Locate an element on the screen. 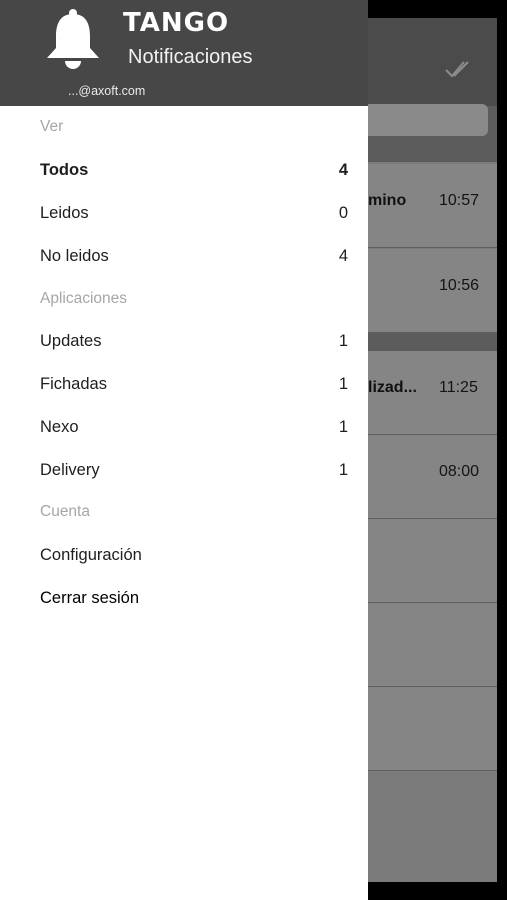 The image size is (507, 900). app-subtitle: Notificaciones is located at coordinates (190, 57).